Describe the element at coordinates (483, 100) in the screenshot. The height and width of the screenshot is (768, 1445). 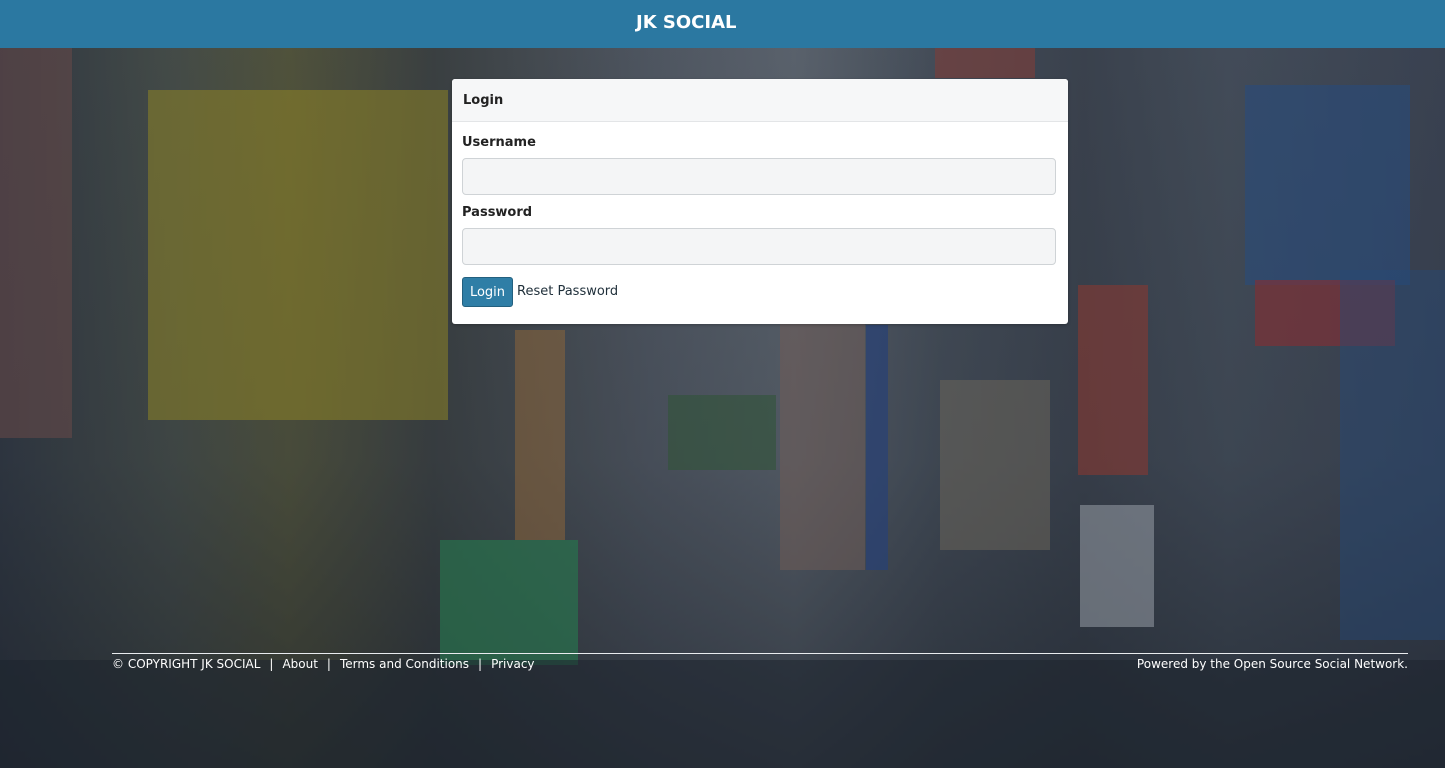
I see `login-card-title: Login` at that location.